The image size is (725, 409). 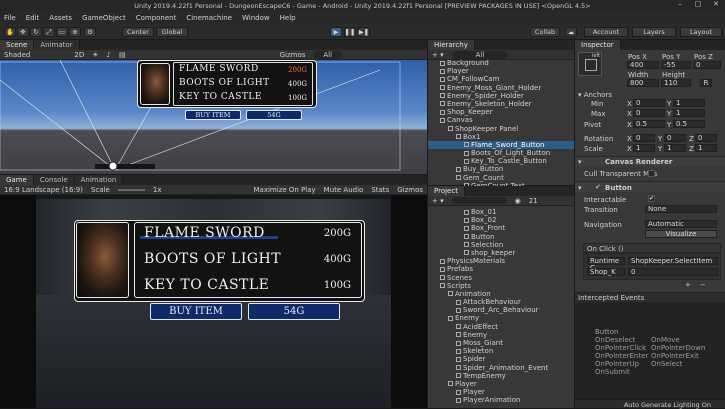 What do you see at coordinates (90, 32) in the screenshot?
I see `custom-tool-icon: ⚙` at bounding box center [90, 32].